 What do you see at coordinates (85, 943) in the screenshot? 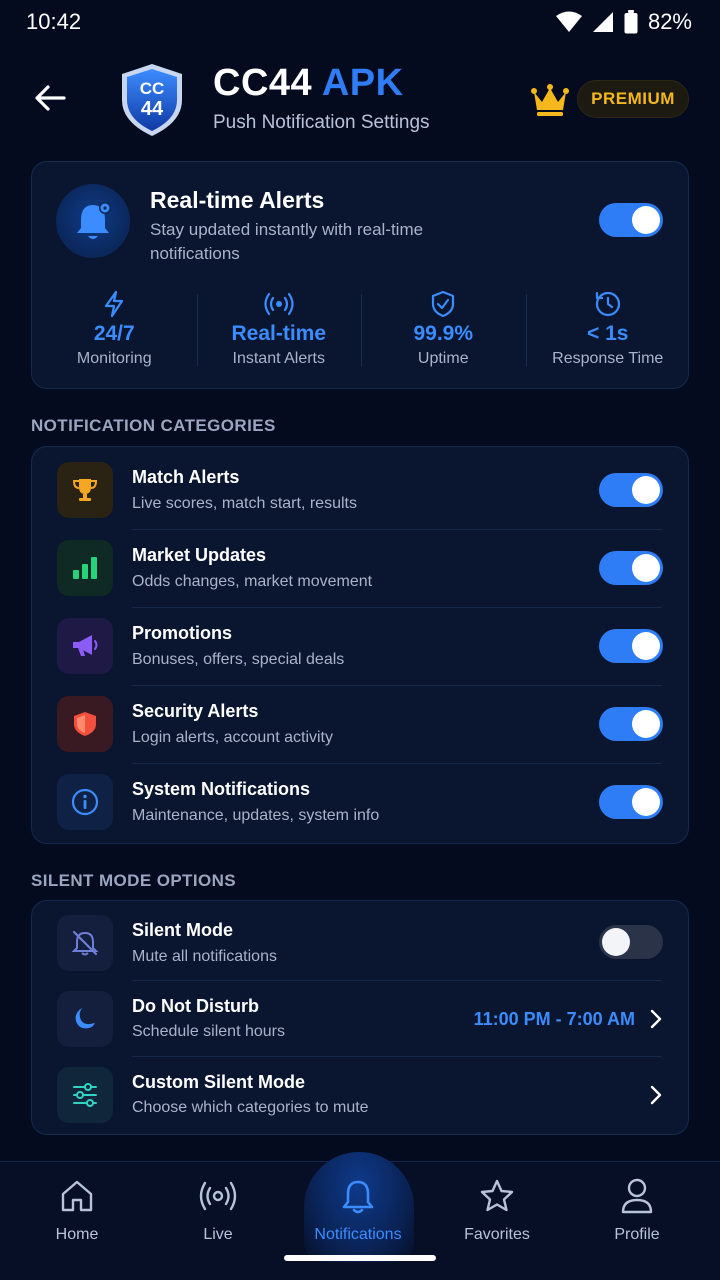
I see `bell-off-icon` at bounding box center [85, 943].